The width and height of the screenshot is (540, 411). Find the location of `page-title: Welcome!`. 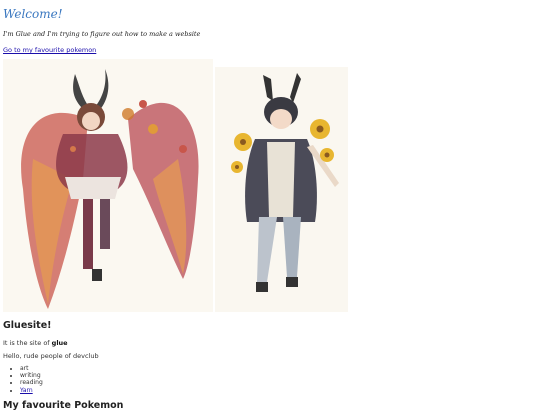

page-title: Welcome! is located at coordinates (33, 14).